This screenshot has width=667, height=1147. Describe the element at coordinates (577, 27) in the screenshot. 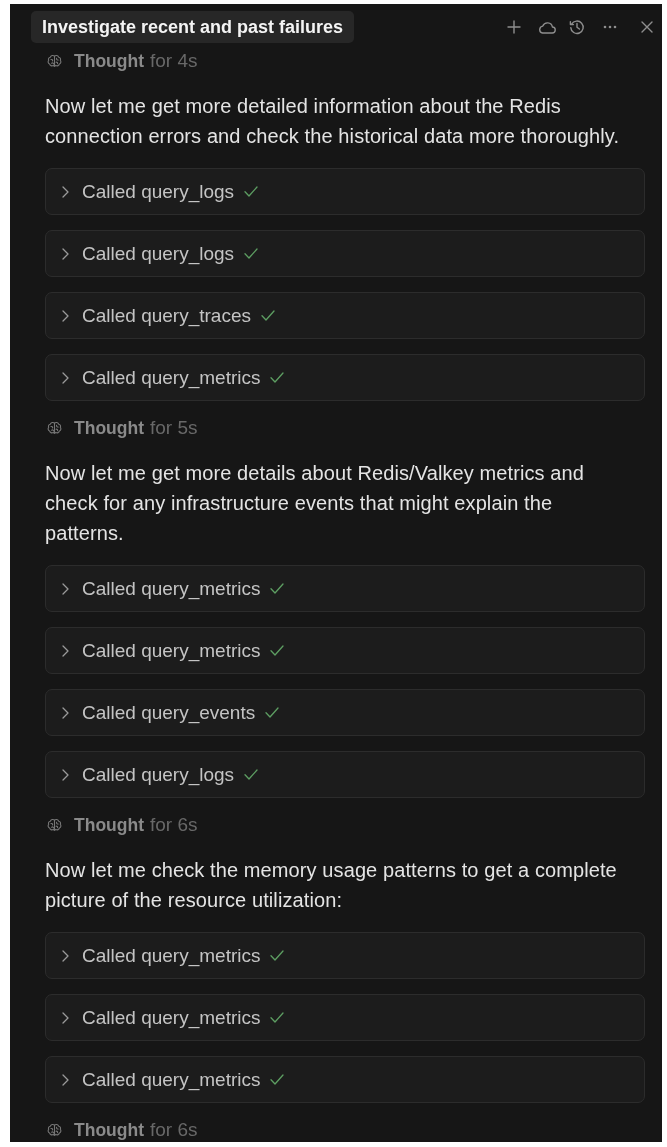

I see `history-icon` at that location.